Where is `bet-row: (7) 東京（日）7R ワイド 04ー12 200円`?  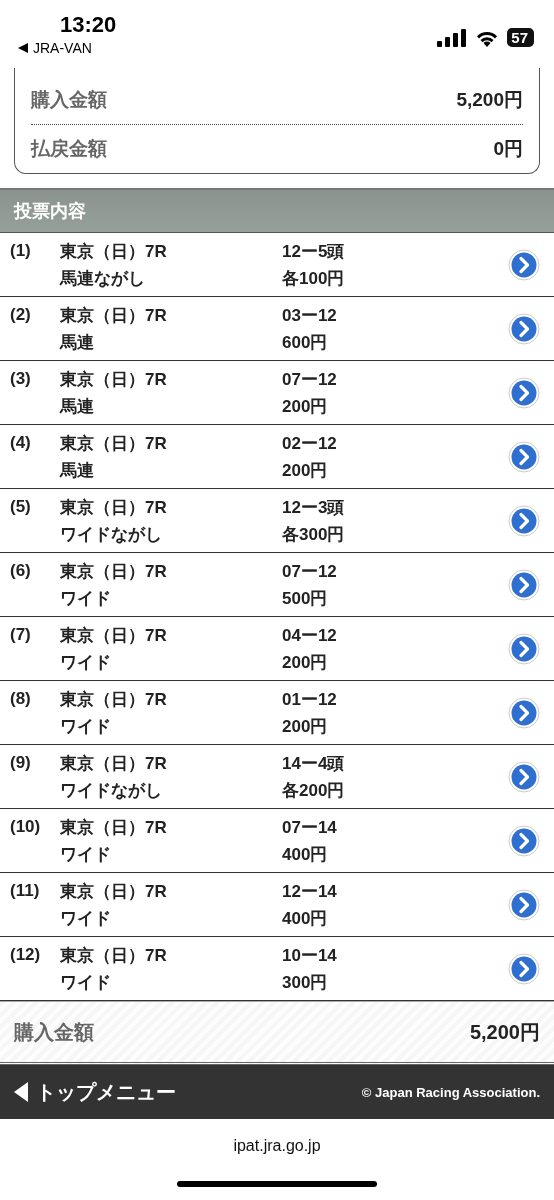
bet-row: (7) 東京（日）7R ワイド 04ー12 200円 is located at coordinates (277, 649).